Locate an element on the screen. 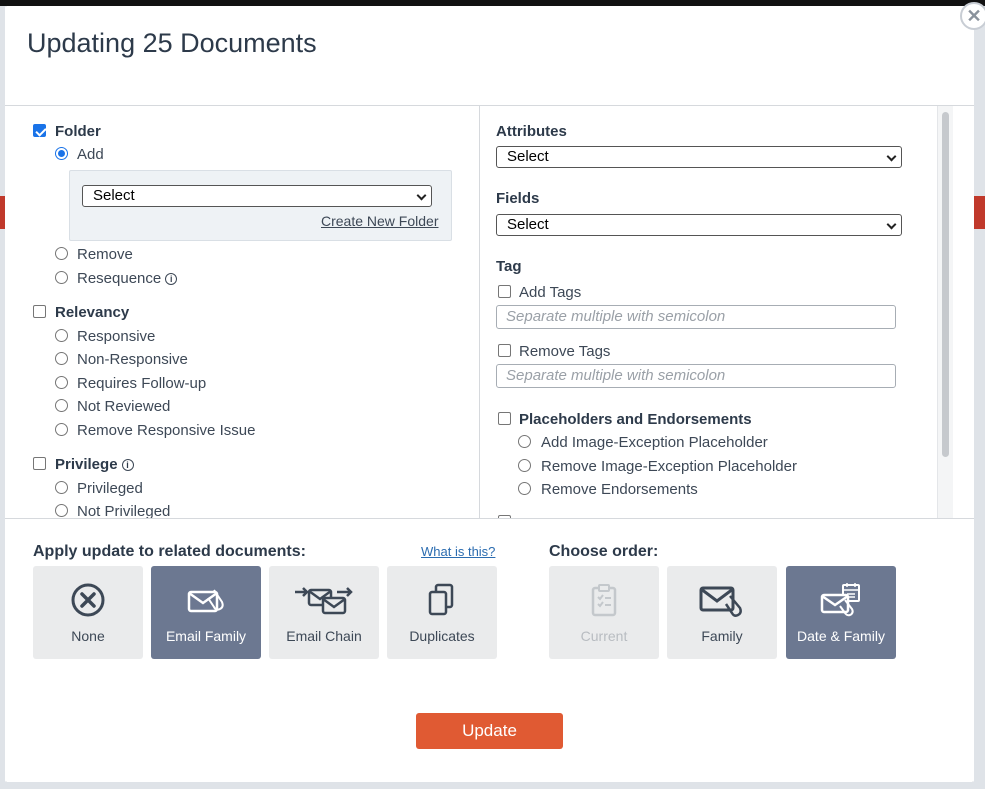 This screenshot has width=985, height=789. relevancy-option-label: Non-Responsive is located at coordinates (132, 359).